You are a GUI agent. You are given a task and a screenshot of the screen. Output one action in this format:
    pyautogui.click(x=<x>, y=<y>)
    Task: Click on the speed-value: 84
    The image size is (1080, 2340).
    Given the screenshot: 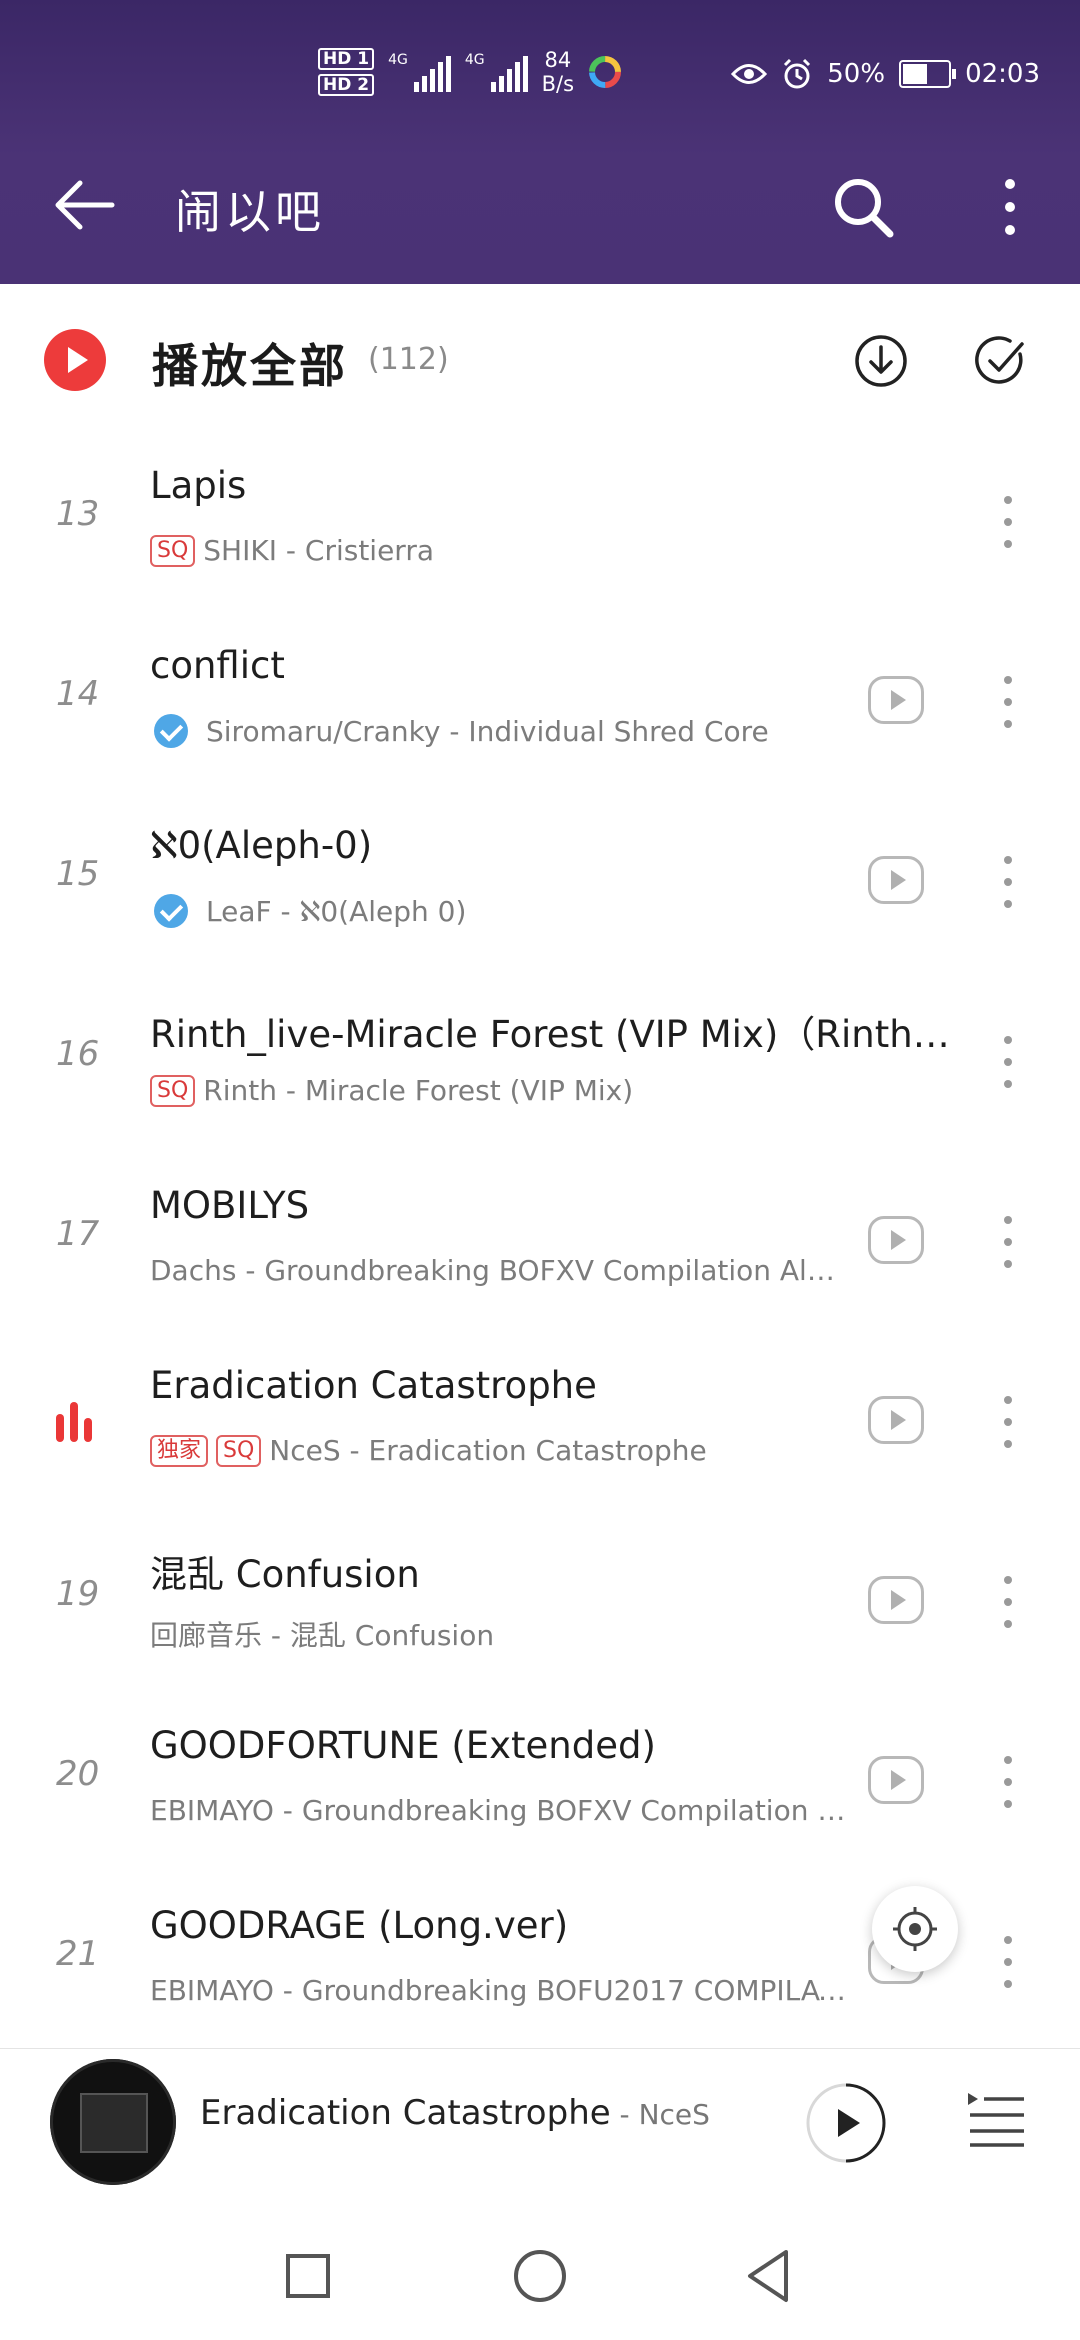 What is the action you would take?
    pyautogui.click(x=558, y=60)
    